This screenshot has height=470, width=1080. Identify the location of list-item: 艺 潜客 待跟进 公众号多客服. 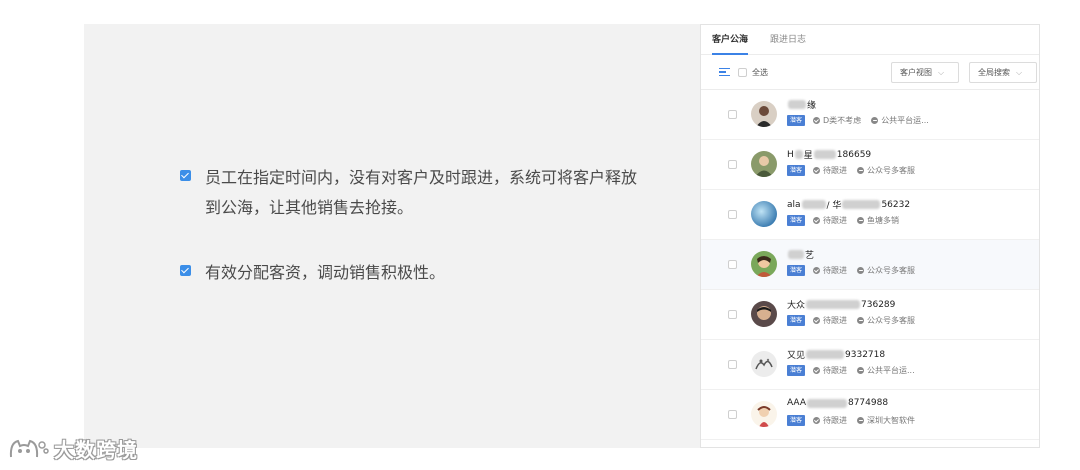
(870, 265).